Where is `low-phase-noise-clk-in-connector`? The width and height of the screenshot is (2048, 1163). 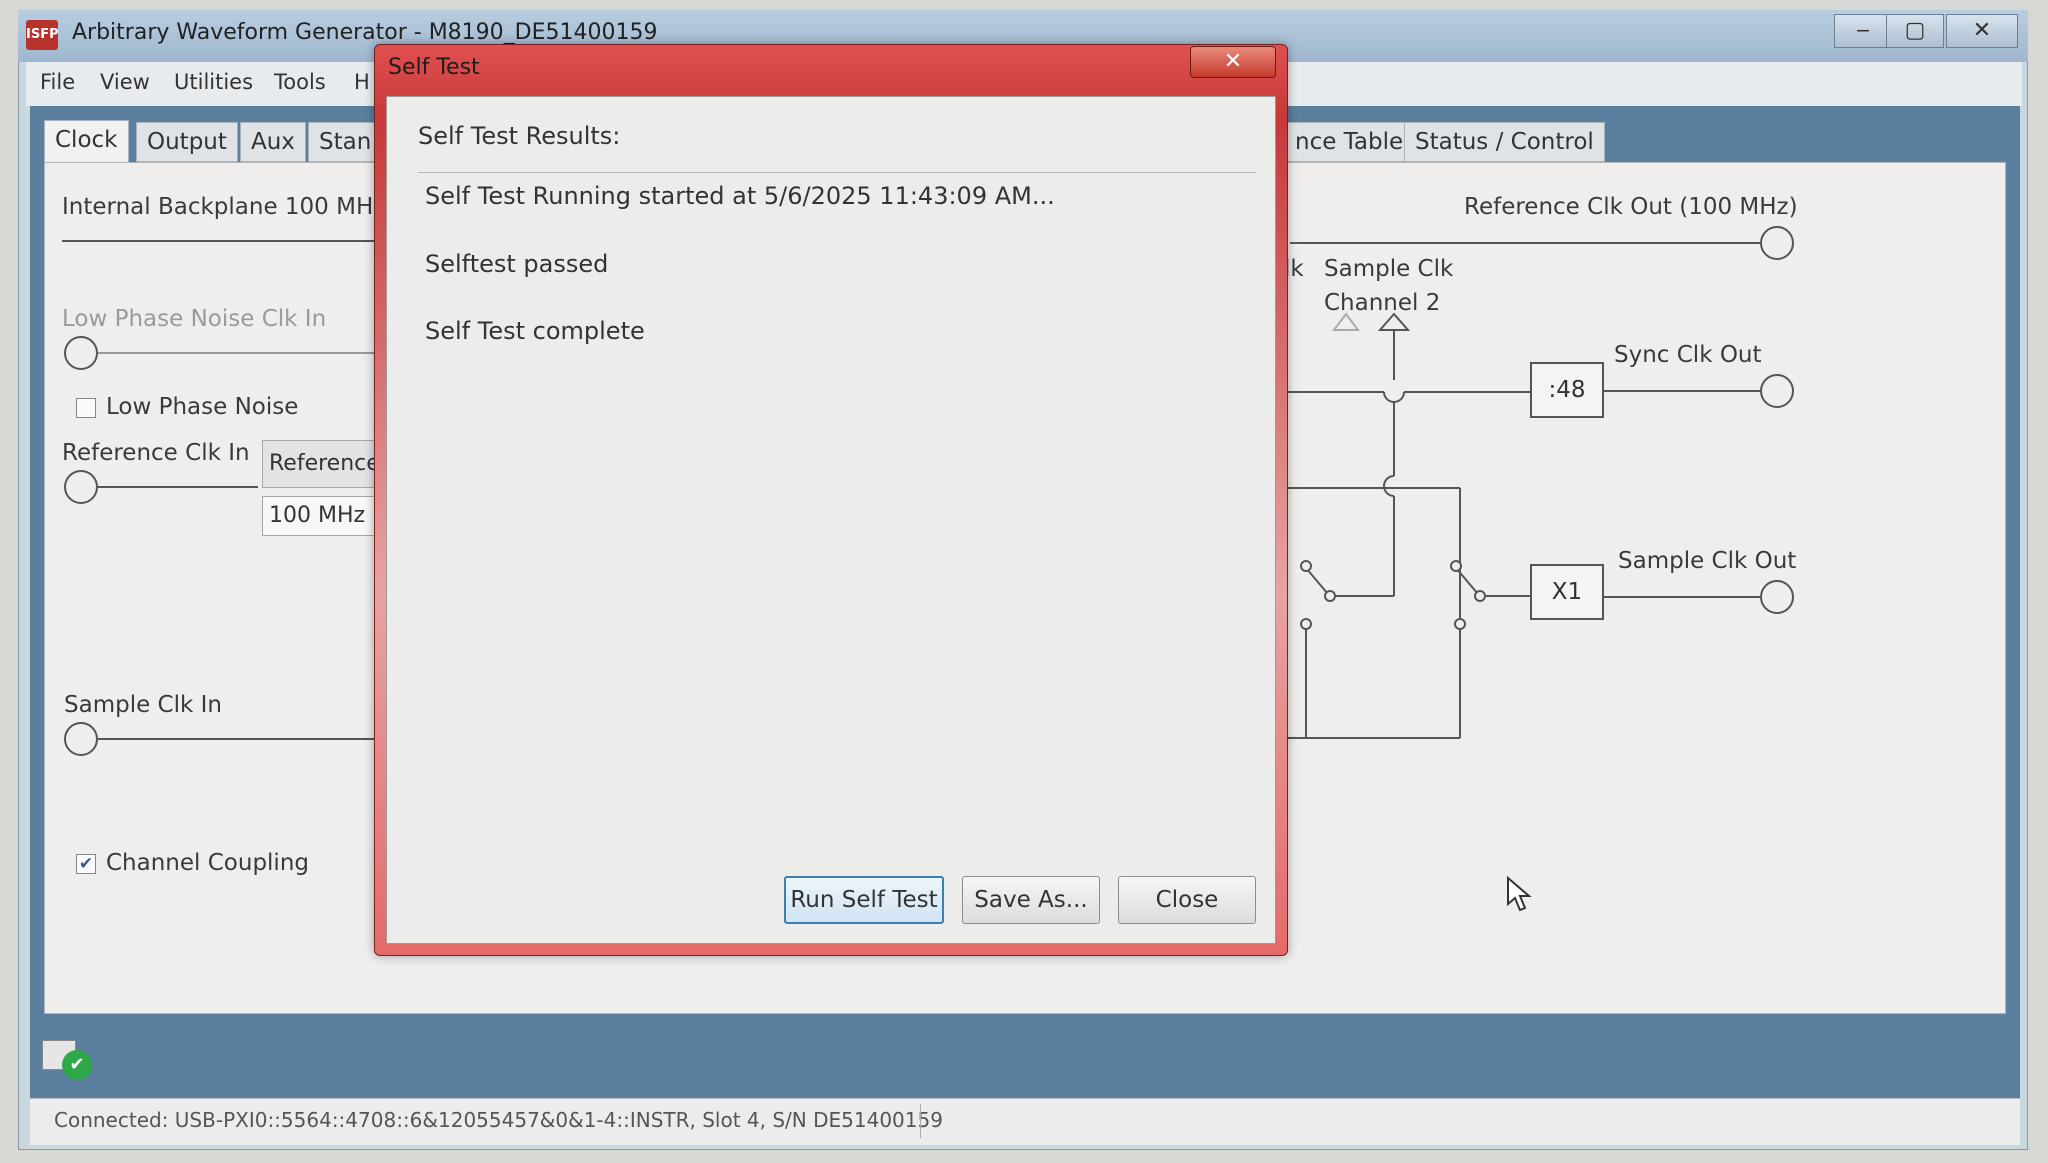
low-phase-noise-clk-in-connector is located at coordinates (81, 353).